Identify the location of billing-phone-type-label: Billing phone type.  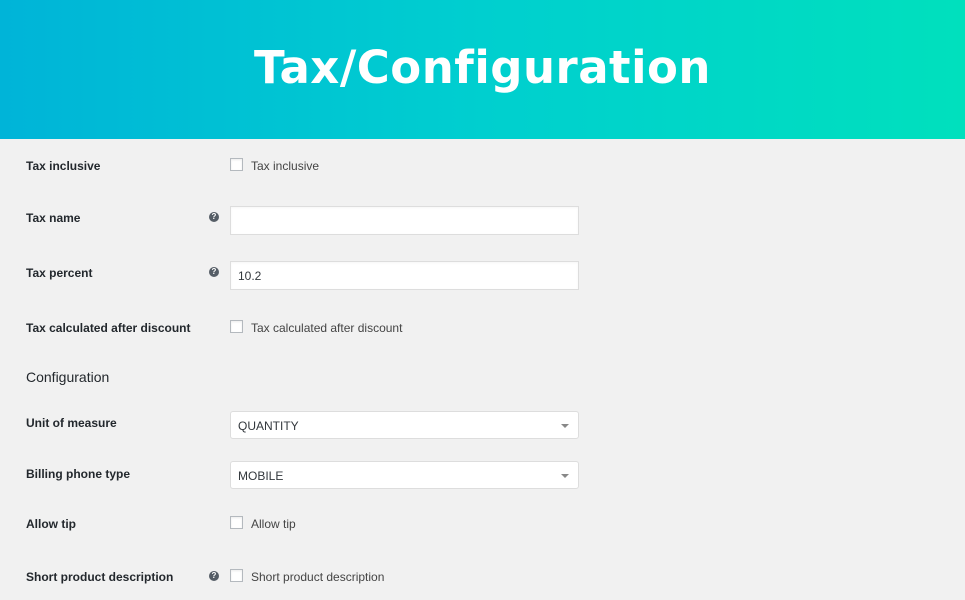
(78, 474).